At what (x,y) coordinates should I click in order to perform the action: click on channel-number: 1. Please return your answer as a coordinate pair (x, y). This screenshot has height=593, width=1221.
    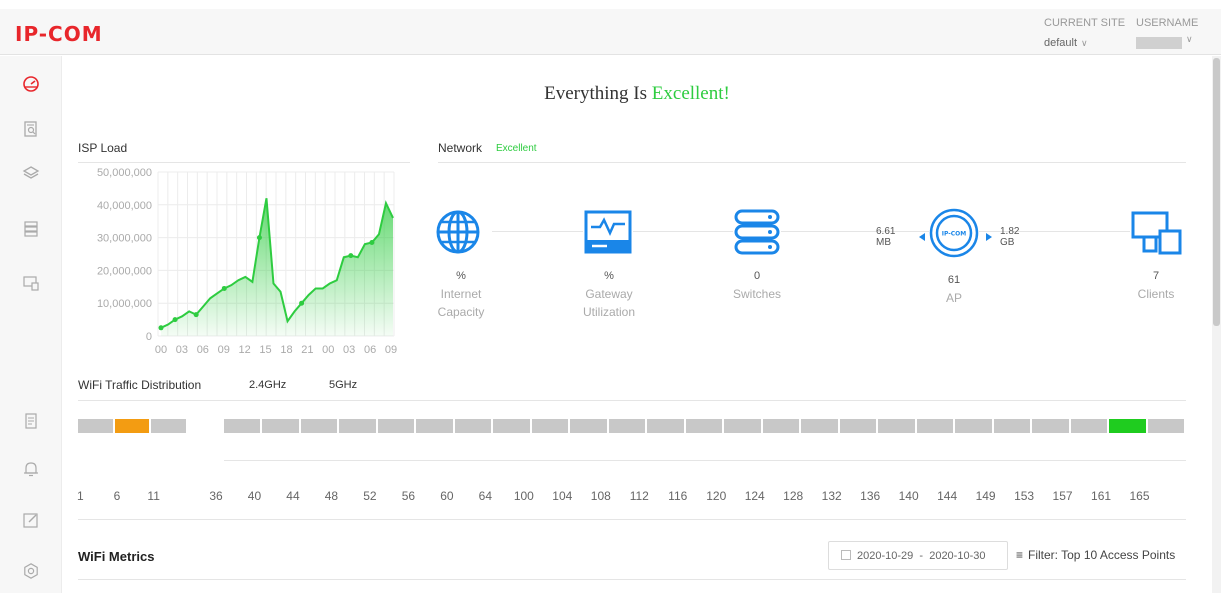
    Looking at the image, I should click on (80, 496).